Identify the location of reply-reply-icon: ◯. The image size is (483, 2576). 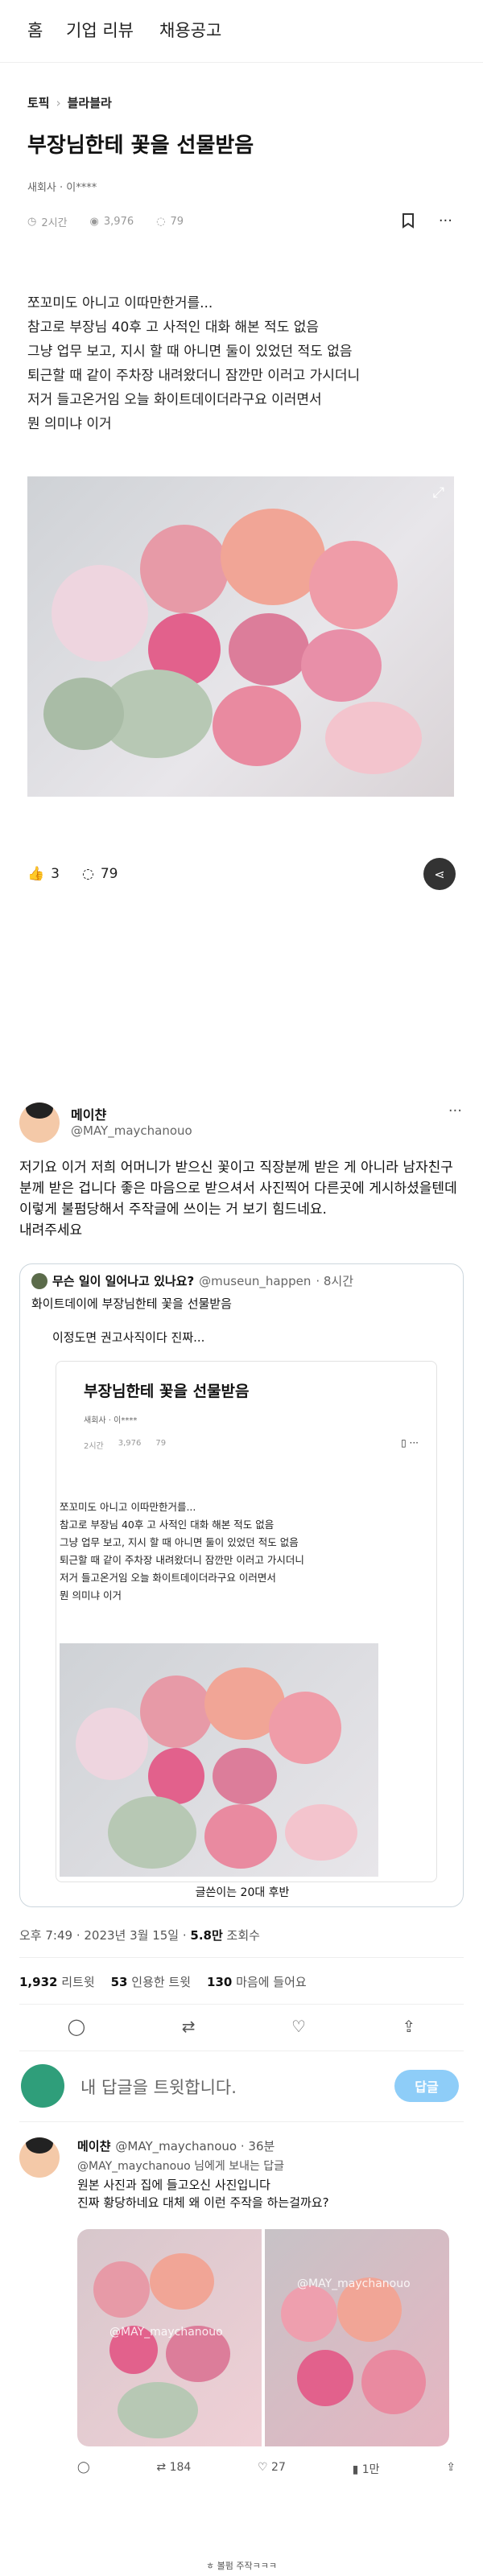
(83, 2469).